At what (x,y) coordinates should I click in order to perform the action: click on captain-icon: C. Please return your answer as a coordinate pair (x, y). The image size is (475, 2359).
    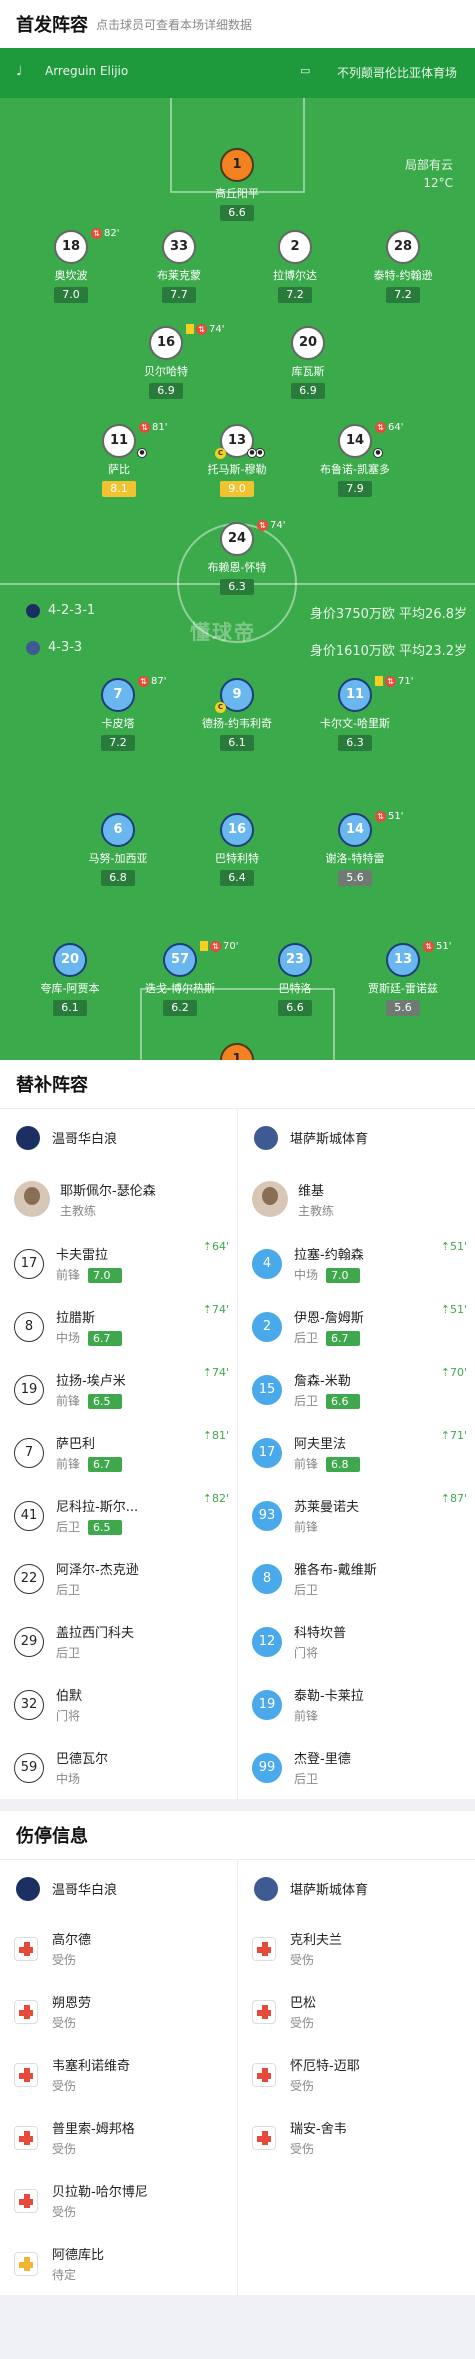
    Looking at the image, I should click on (220, 707).